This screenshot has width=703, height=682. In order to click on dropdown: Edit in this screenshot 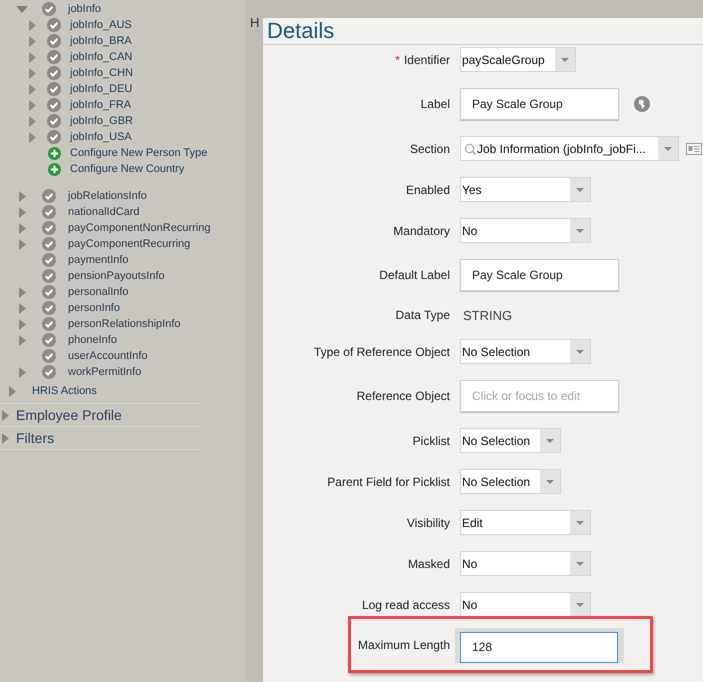, I will do `click(525, 522)`.